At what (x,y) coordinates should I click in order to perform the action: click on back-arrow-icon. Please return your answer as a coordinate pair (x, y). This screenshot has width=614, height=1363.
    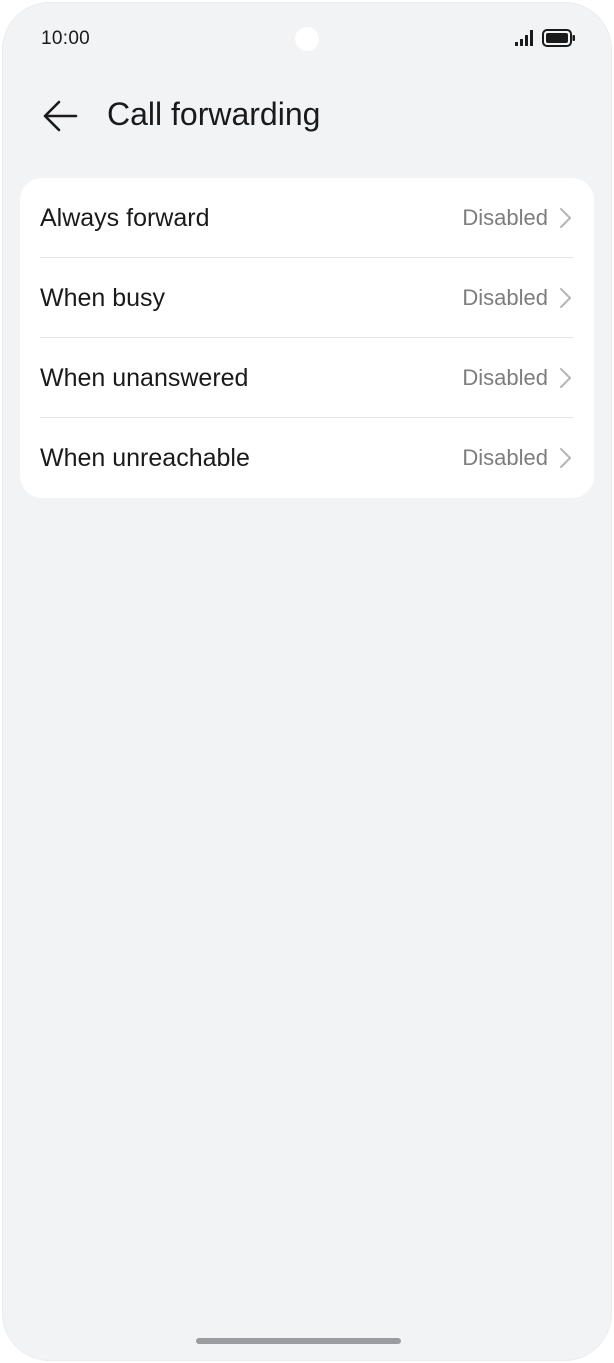
    Looking at the image, I should click on (60, 116).